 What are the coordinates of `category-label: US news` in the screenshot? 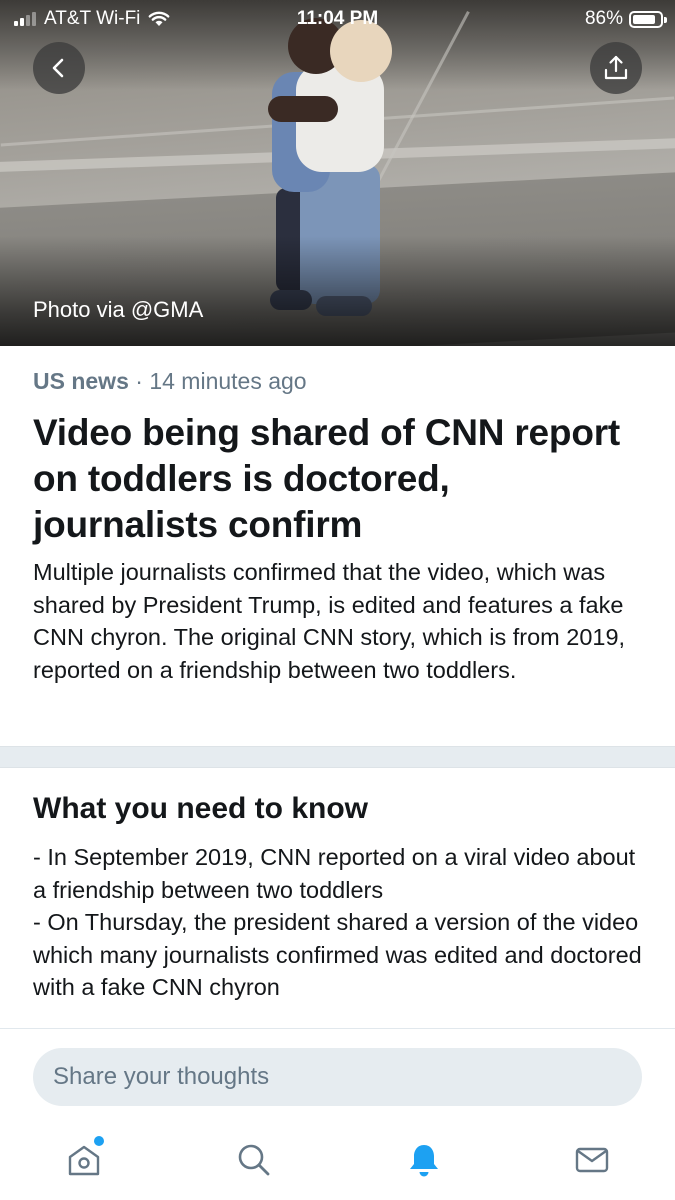 It's located at (81, 381).